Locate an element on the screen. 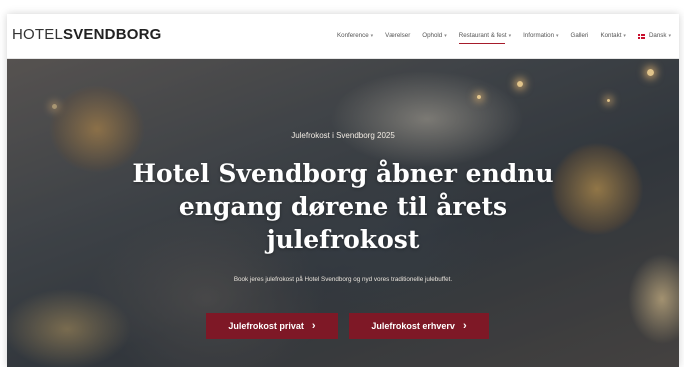 This screenshot has height=367, width=684. language-label: Dansk is located at coordinates (657, 35).